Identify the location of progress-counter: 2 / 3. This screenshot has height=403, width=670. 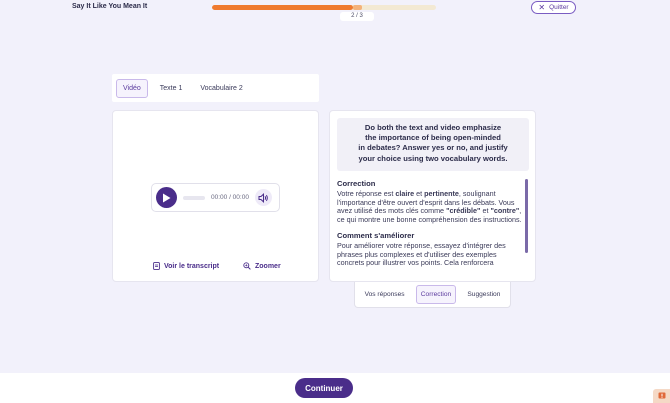
(357, 16).